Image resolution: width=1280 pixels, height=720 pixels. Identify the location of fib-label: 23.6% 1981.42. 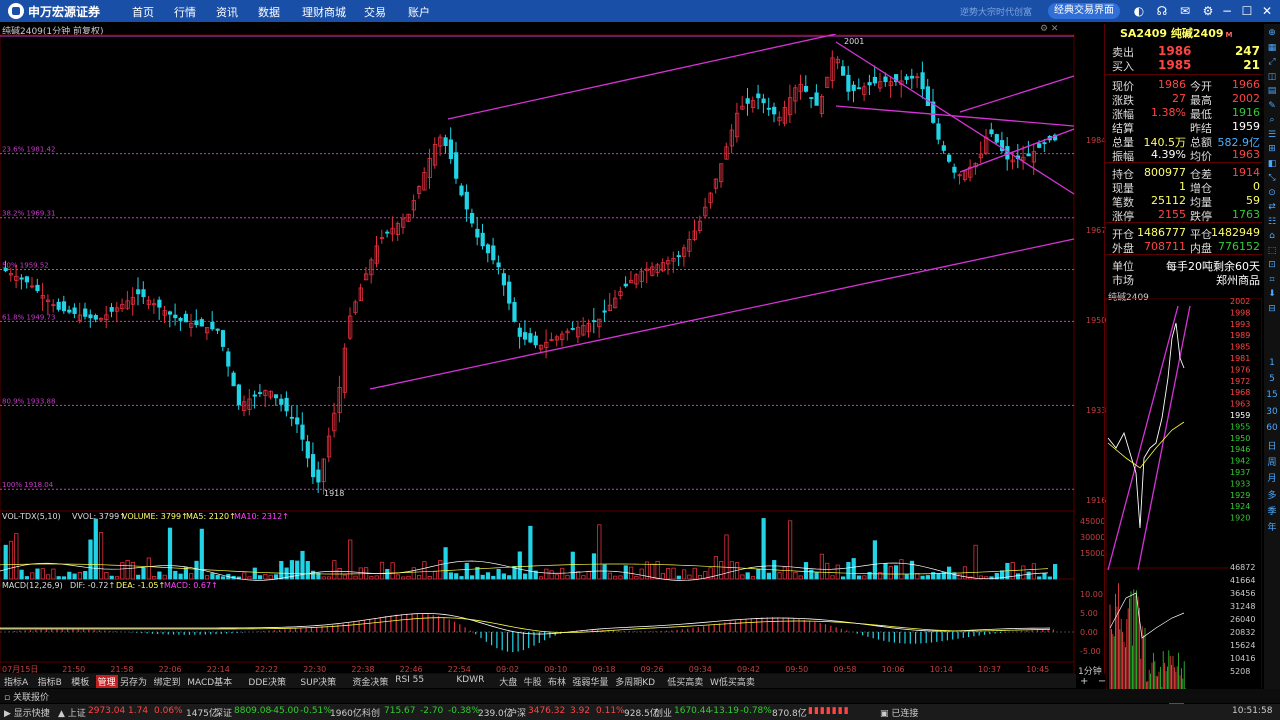
(28, 150).